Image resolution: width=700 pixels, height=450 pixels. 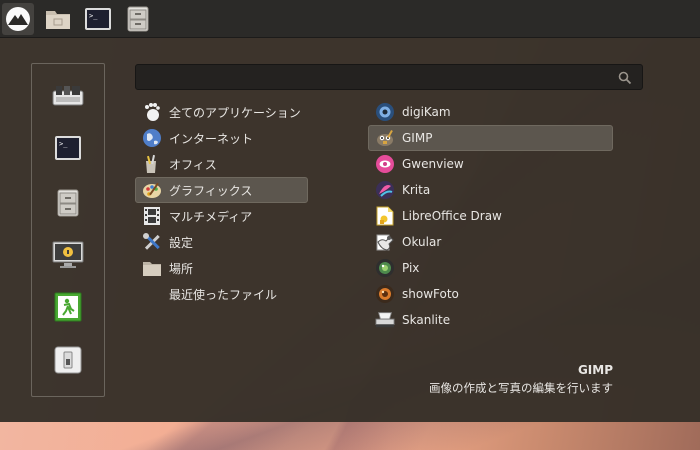 I want to click on krita-icon, so click(x=385, y=190).